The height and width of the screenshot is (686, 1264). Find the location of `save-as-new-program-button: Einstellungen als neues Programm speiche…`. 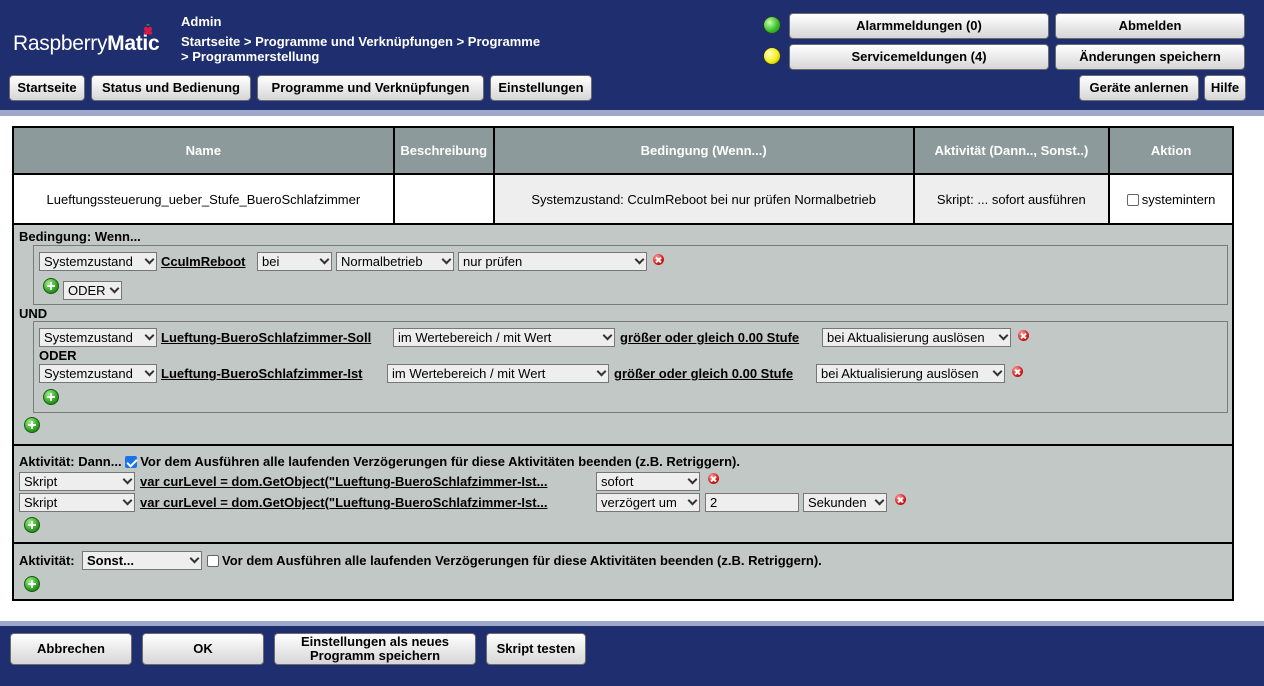

save-as-new-program-button: Einstellungen als neues Programm speiche… is located at coordinates (375, 649).